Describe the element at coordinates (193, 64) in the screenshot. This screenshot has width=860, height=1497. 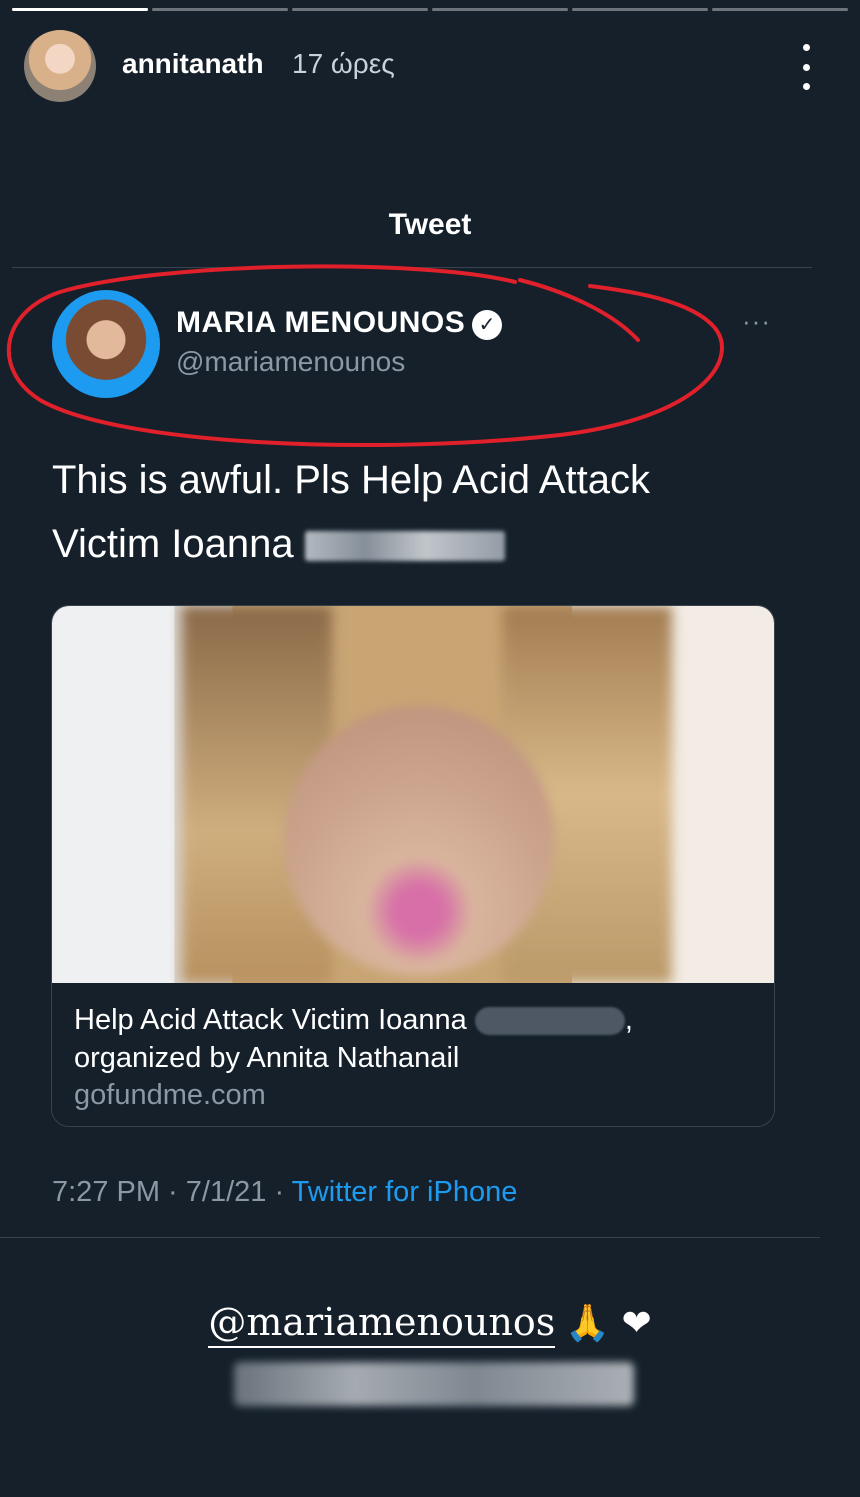
I see `story-username: annitanath` at that location.